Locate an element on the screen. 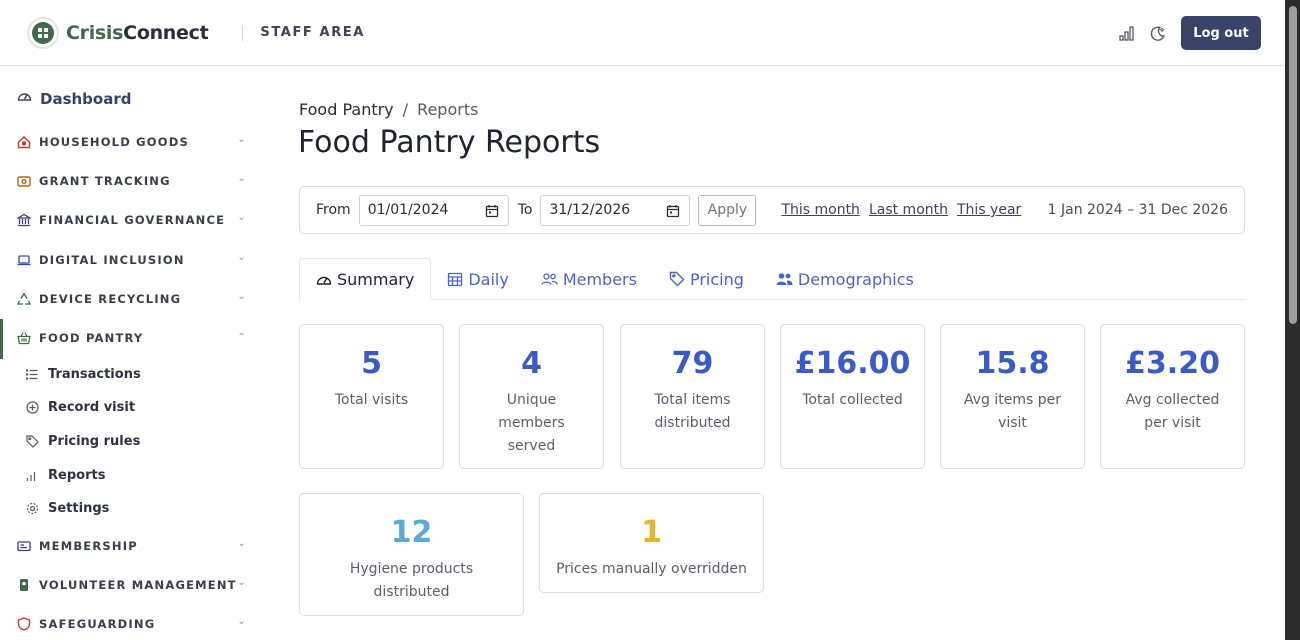  sidebar-item-pricing-rules: Pricing rules is located at coordinates (82, 441).